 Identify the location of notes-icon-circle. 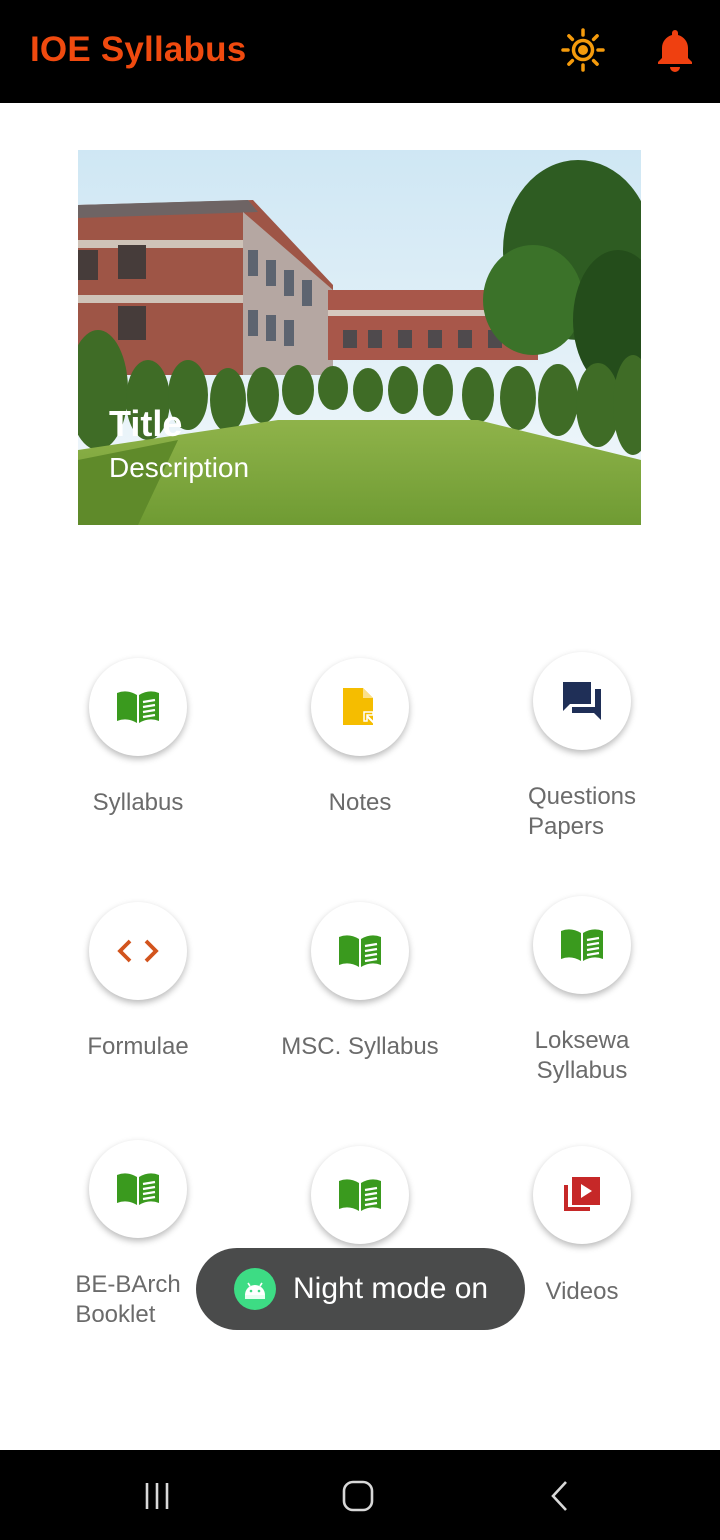
(360, 707).